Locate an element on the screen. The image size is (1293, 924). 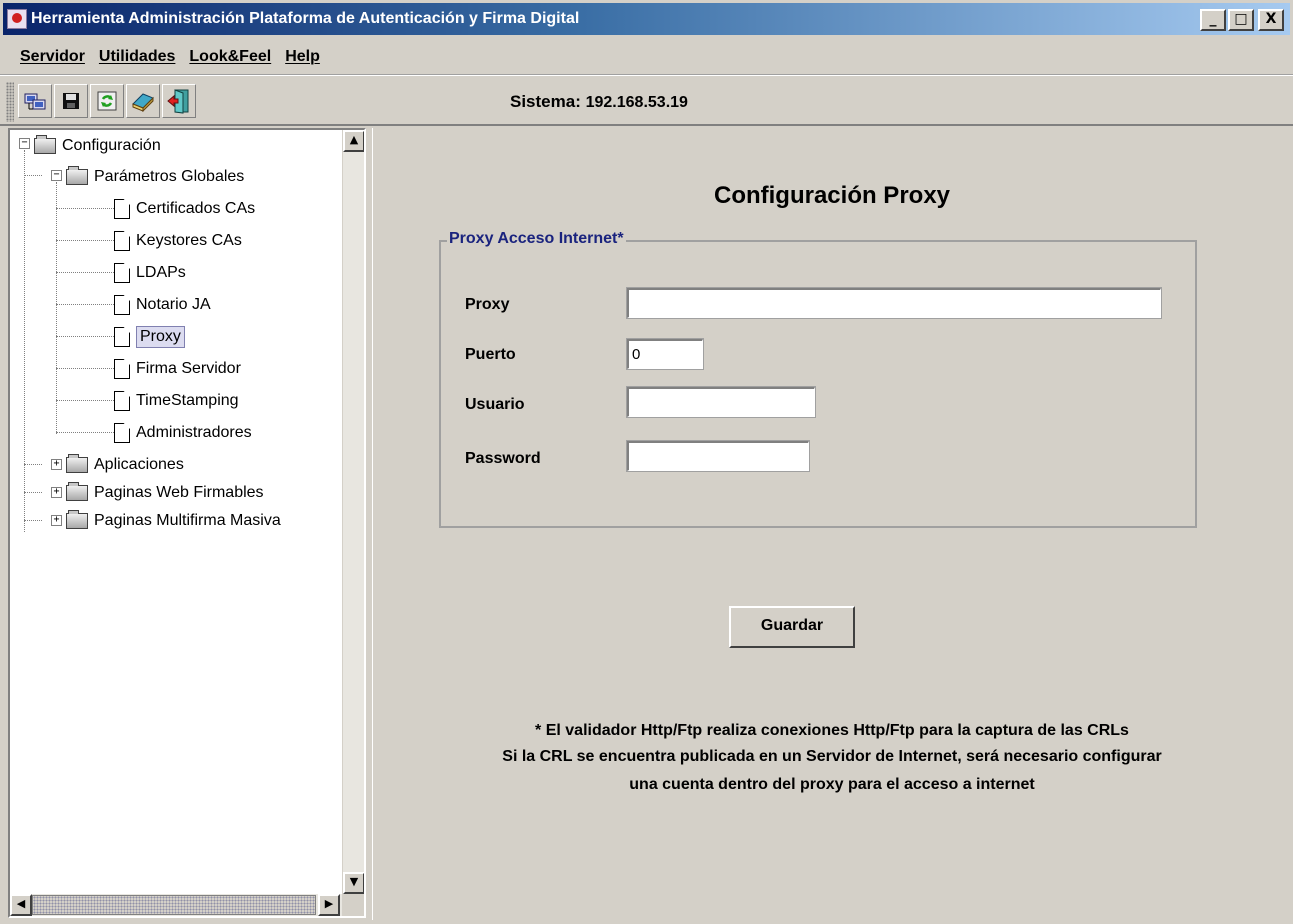
network-icon is located at coordinates (35, 101).